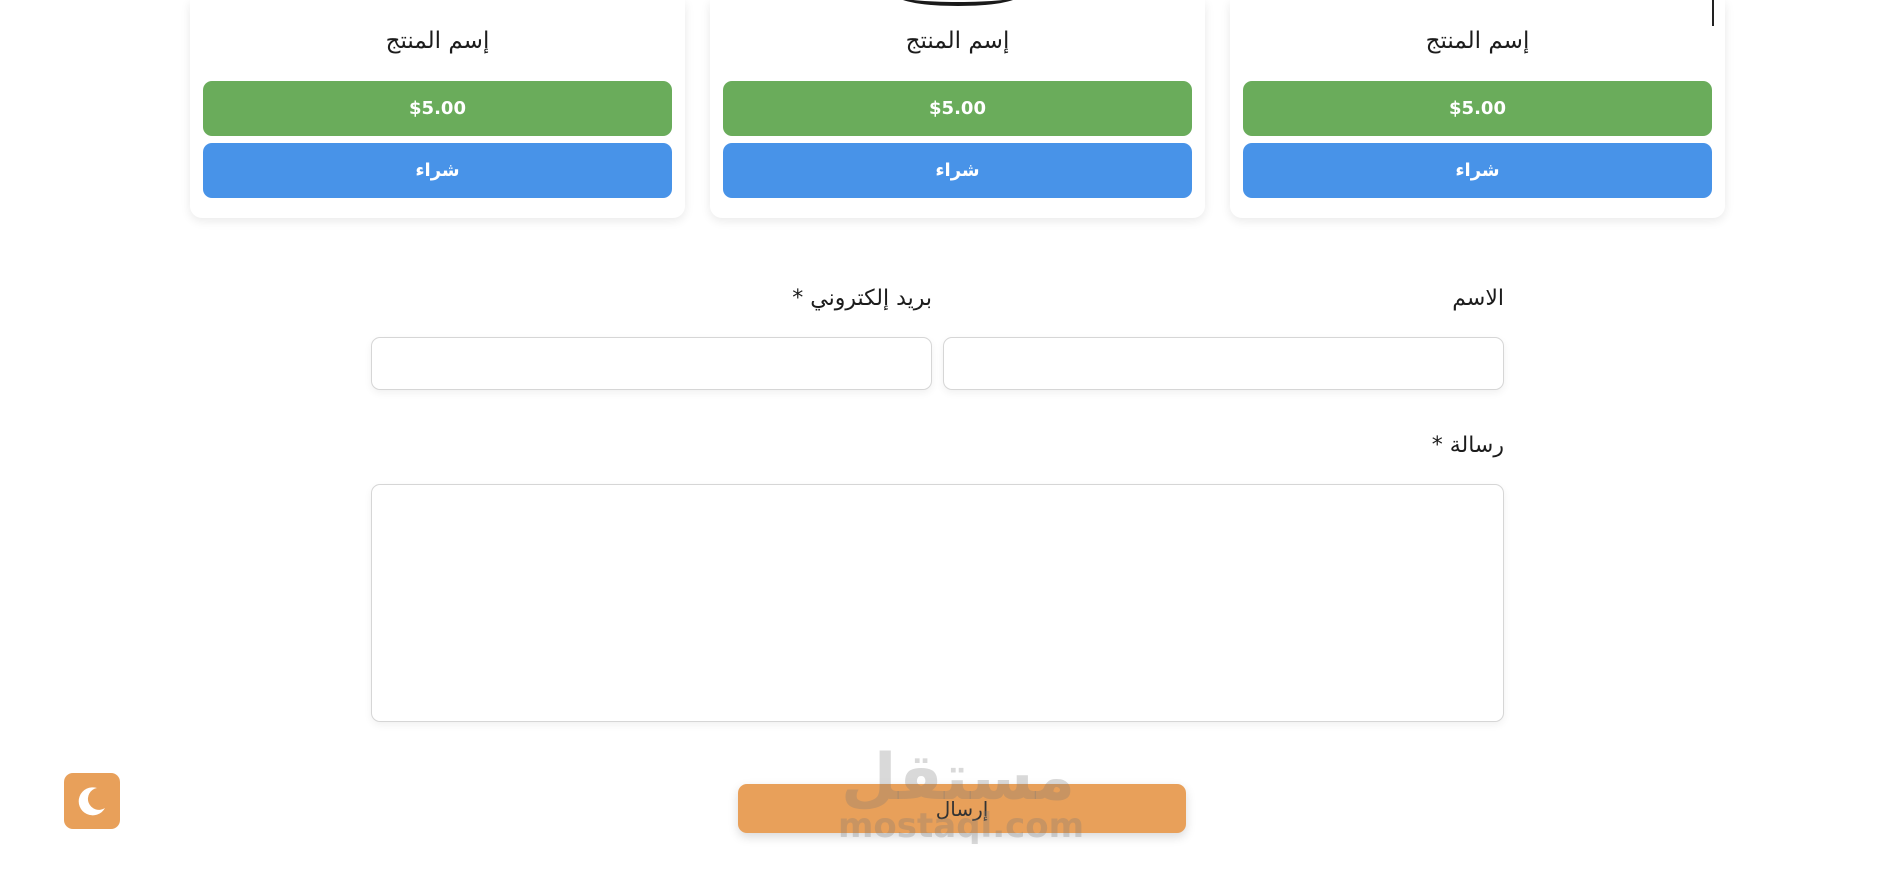 Image resolution: width=1893 pixels, height=869 pixels. I want to click on name-label: الاسم, so click(1478, 298).